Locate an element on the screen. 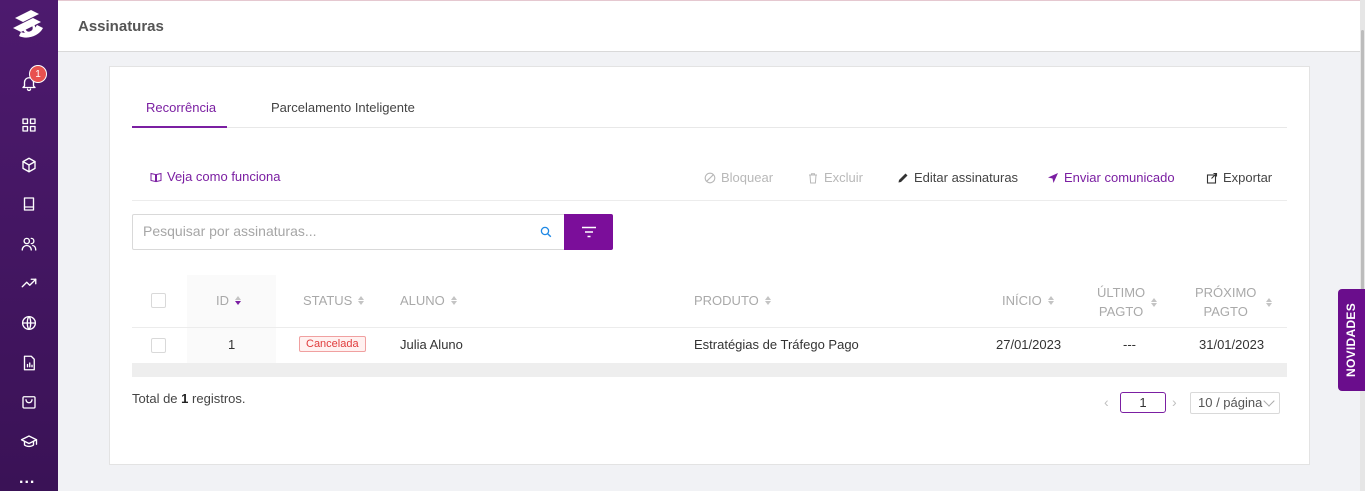  cell-student: Julia Aluno is located at coordinates (431, 344).